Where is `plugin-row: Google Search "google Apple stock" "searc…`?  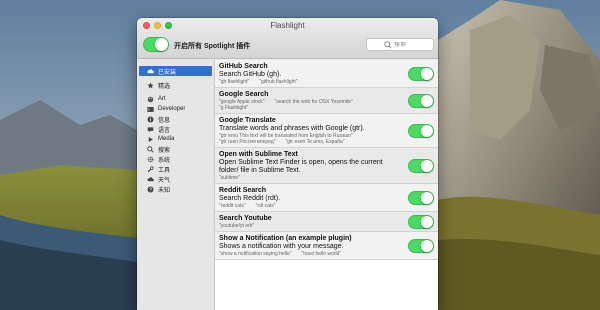
plugin-row: Google Search "google Apple stock" "searc… is located at coordinates (326, 101).